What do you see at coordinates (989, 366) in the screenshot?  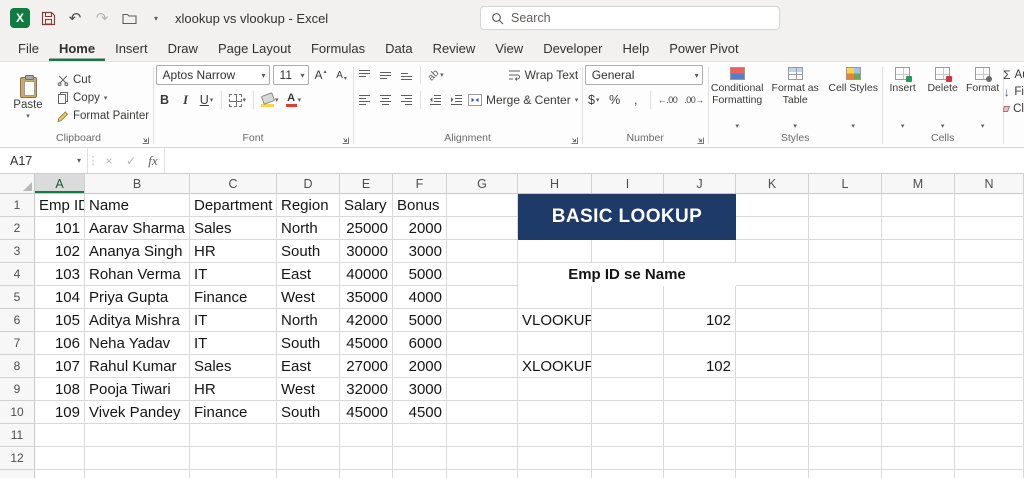 I see `cell-N8` at bounding box center [989, 366].